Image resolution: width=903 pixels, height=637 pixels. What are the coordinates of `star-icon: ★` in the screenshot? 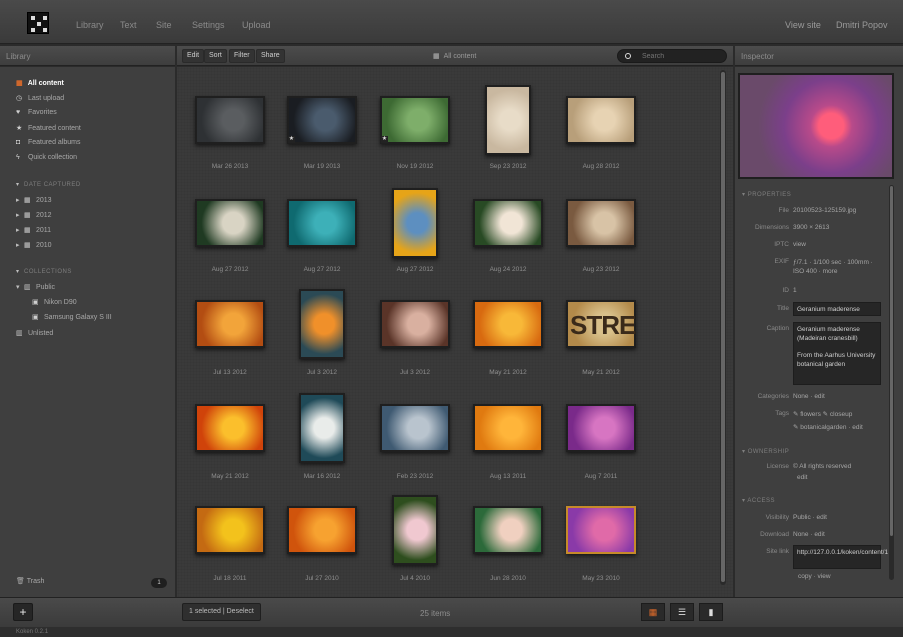 It's located at (19, 128).